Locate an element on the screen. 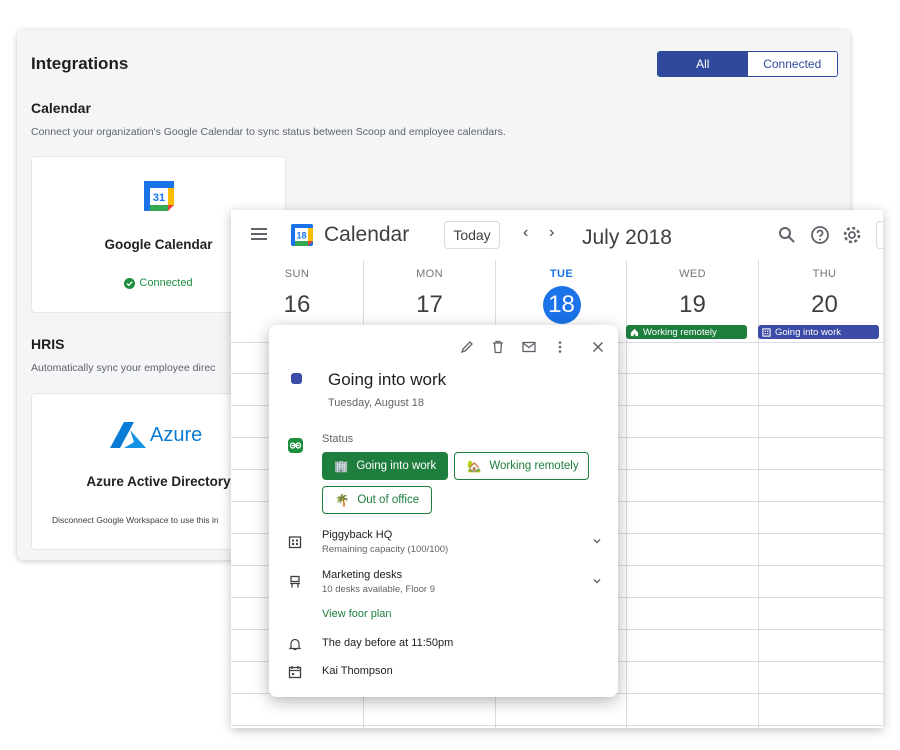  day-number: 19 is located at coordinates (692, 304).